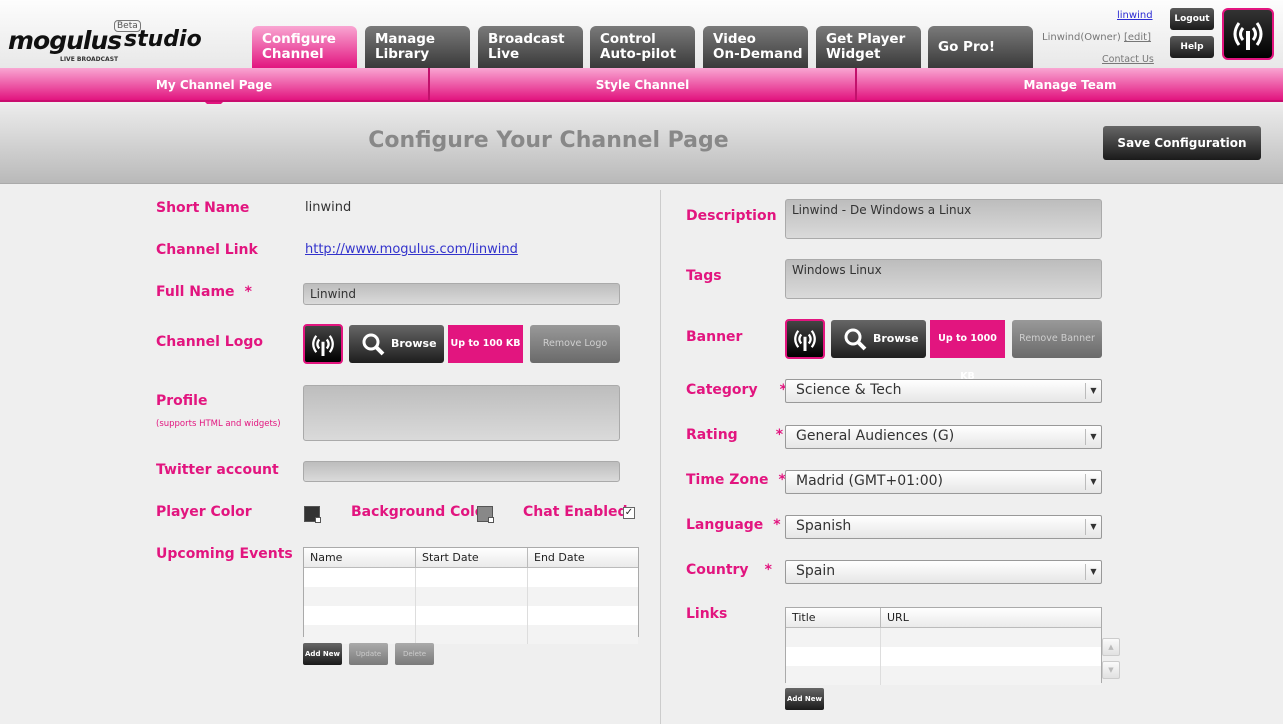 This screenshot has width=1283, height=724. I want to click on nav-tab-line: On-Demand, so click(758, 54).